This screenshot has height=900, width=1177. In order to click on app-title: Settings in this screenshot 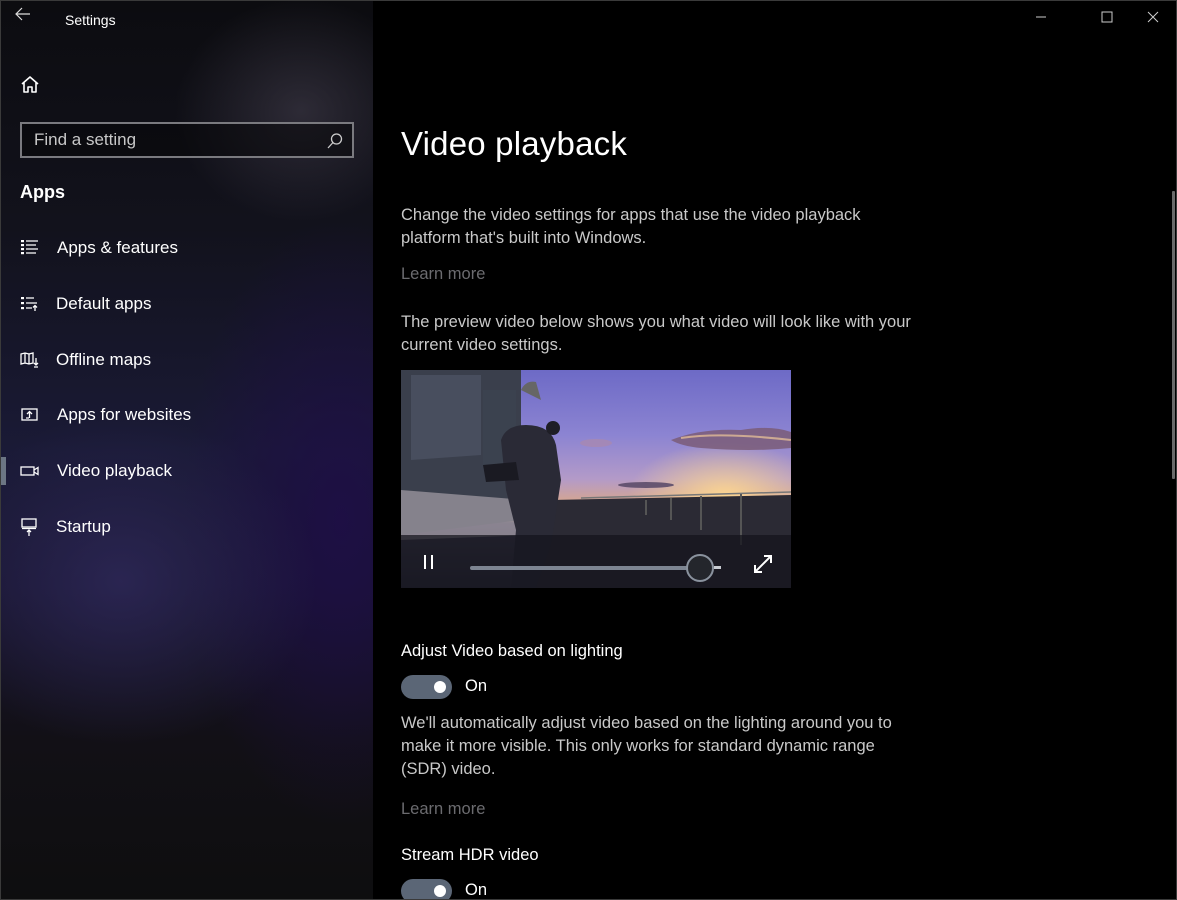, I will do `click(90, 20)`.